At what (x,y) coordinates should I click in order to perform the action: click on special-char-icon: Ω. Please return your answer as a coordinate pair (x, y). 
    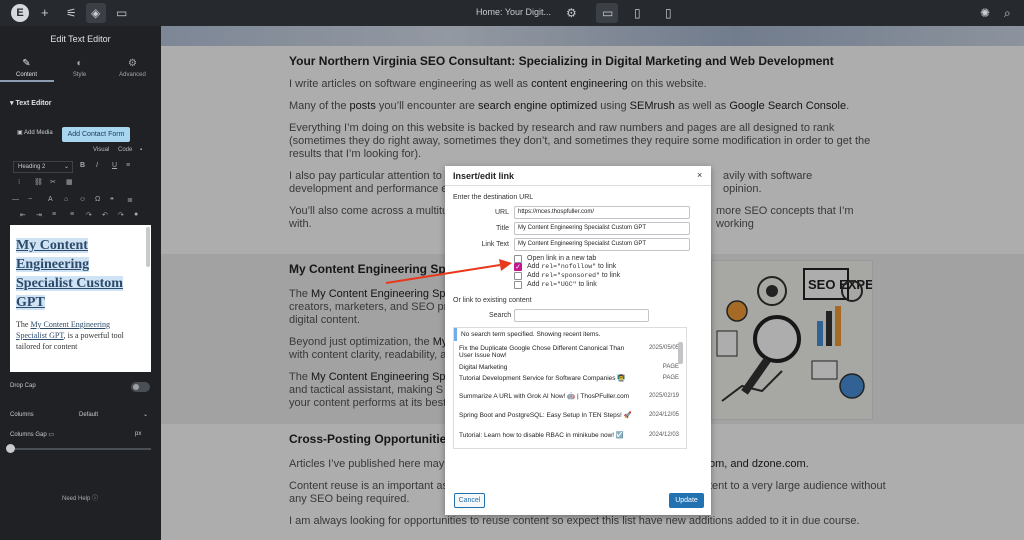
    Looking at the image, I should click on (97, 199).